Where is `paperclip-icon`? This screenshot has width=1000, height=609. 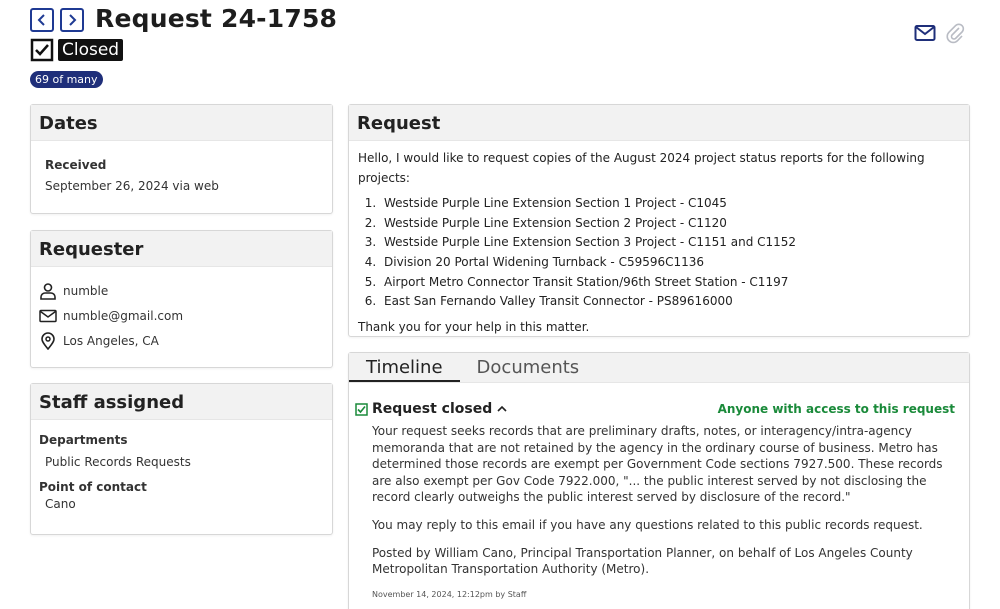
paperclip-icon is located at coordinates (955, 33).